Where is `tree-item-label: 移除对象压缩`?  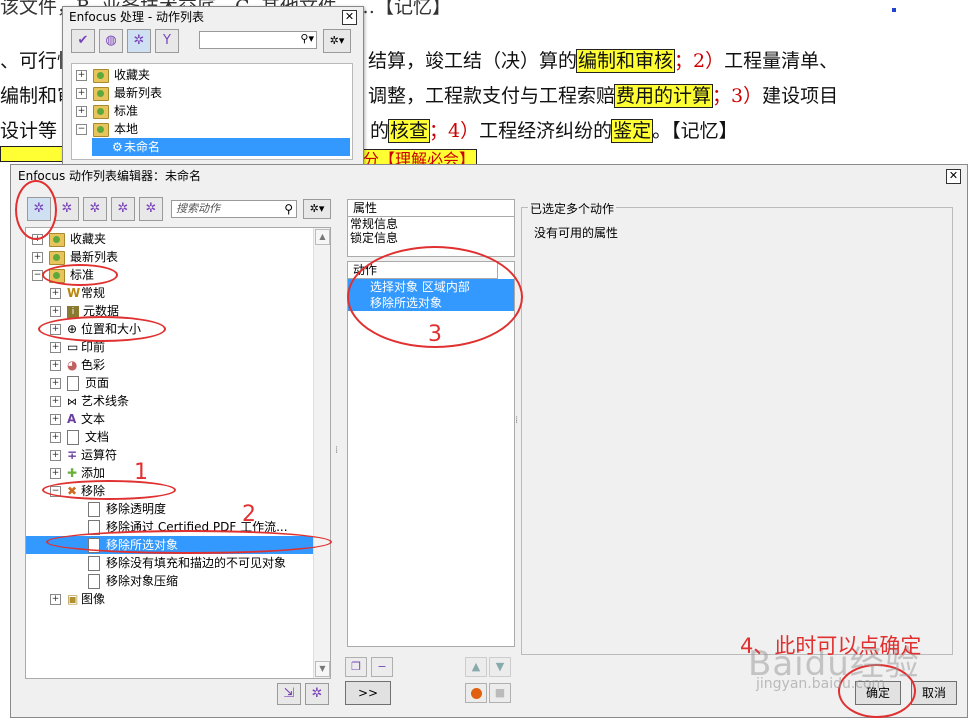 tree-item-label: 移除对象压缩 is located at coordinates (142, 581).